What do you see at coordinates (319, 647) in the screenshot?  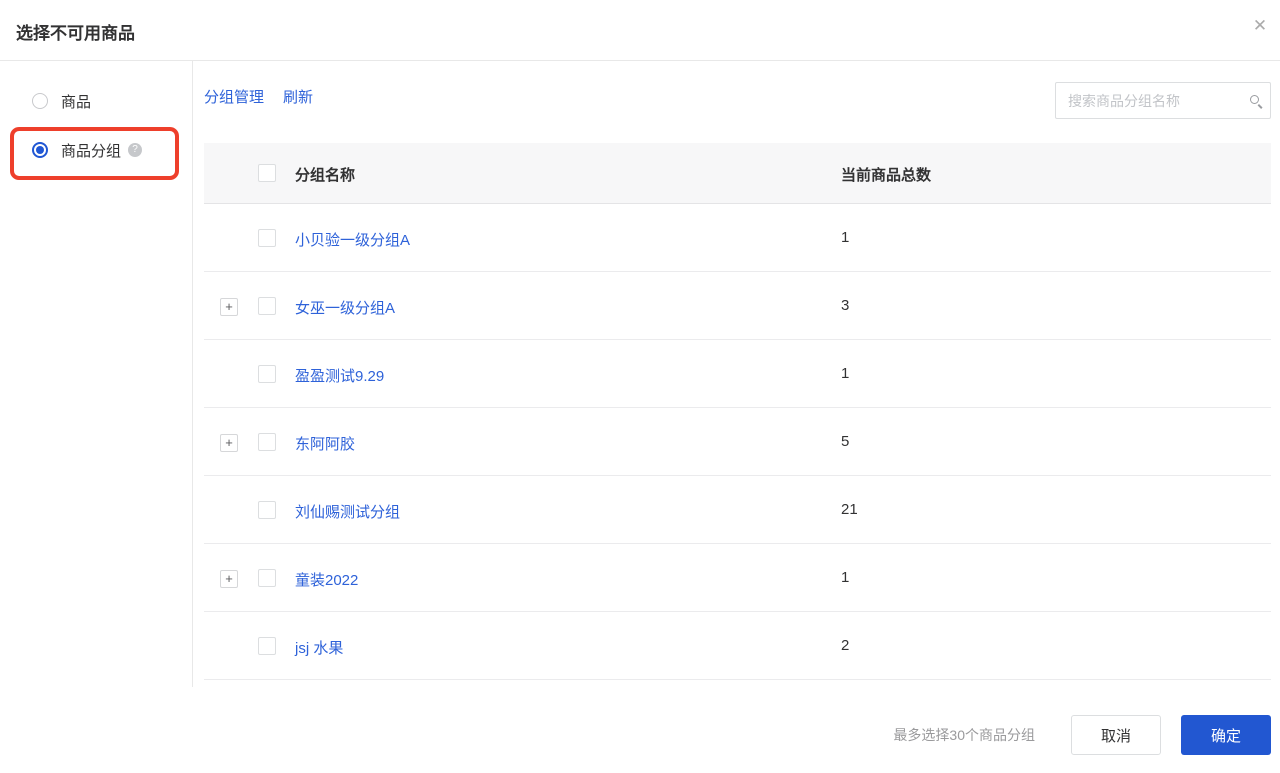 I see `group-name-link: jsj 水果` at bounding box center [319, 647].